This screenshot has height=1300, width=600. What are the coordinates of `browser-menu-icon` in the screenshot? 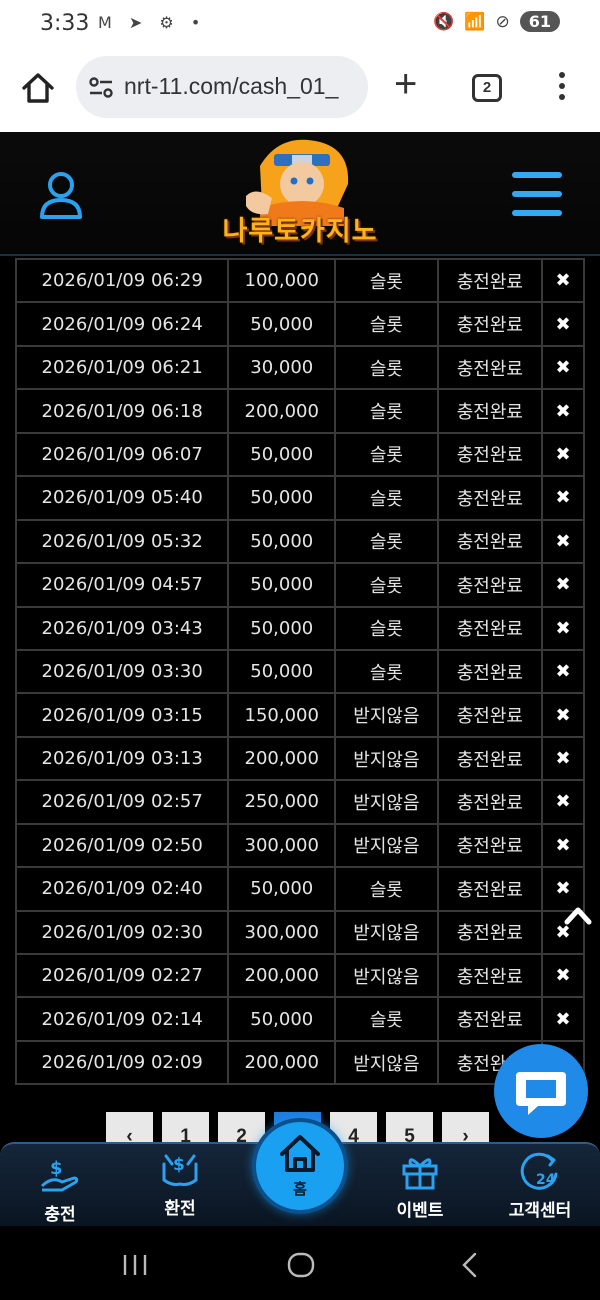 It's located at (562, 90).